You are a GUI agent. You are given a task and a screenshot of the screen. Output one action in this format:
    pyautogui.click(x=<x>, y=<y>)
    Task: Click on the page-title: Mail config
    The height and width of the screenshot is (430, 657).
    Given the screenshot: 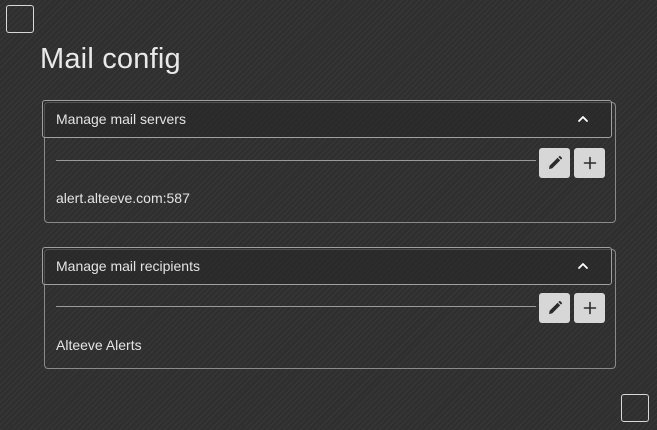 What is the action you would take?
    pyautogui.click(x=110, y=59)
    